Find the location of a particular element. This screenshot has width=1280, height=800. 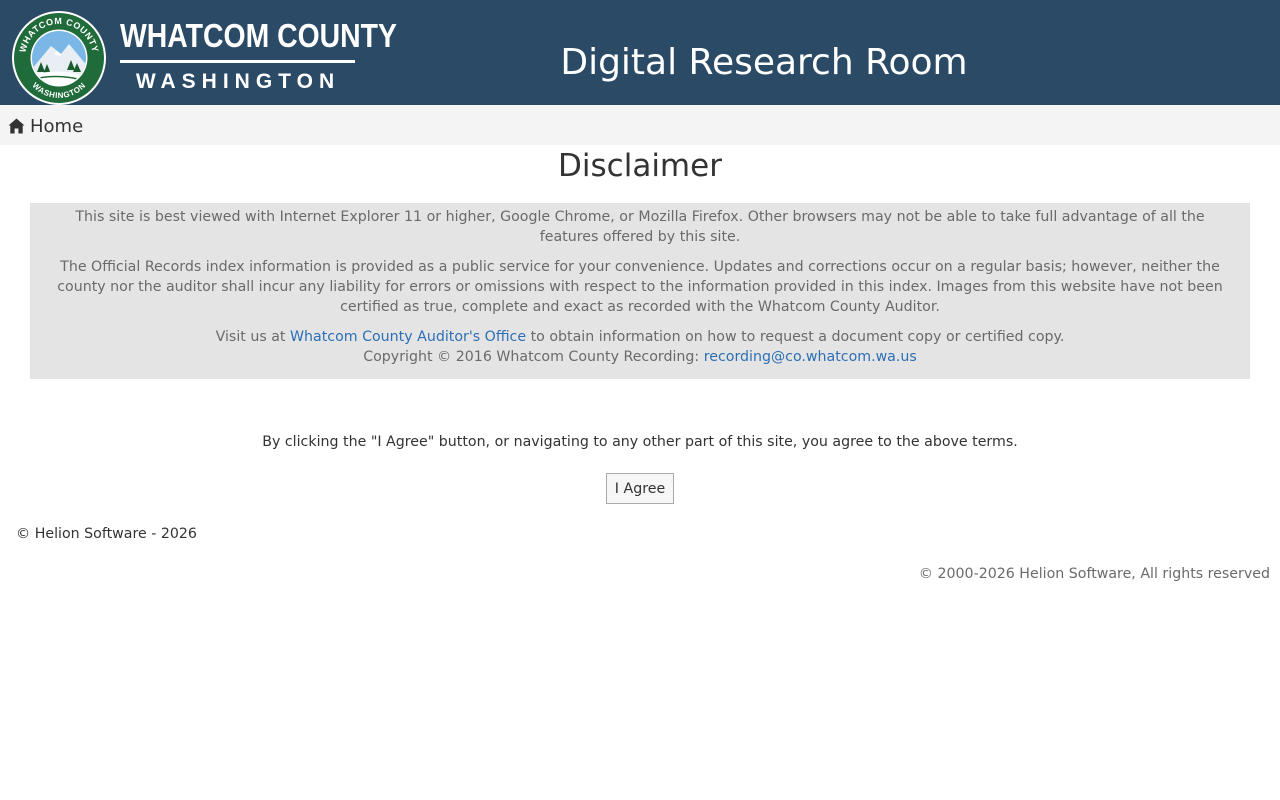

footer-copyright-short: © Helion Software - 2026 is located at coordinates (106, 534).